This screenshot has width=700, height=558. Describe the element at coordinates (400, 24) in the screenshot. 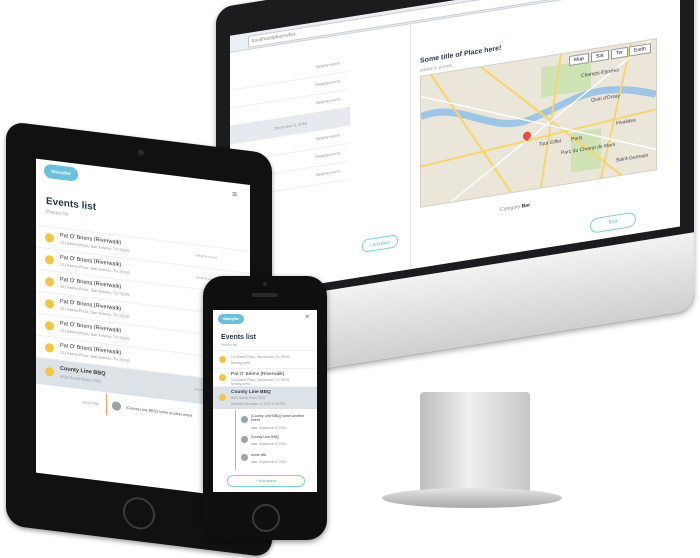

I see `address-bar: localhost/places/list` at that location.